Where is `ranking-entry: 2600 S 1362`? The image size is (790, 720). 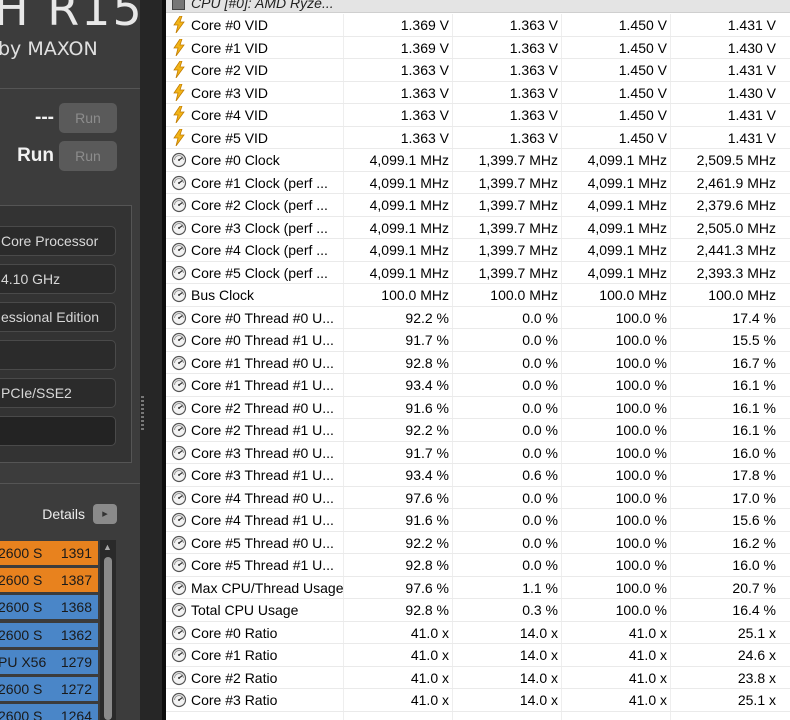
ranking-entry: 2600 S 1362 is located at coordinates (49, 634).